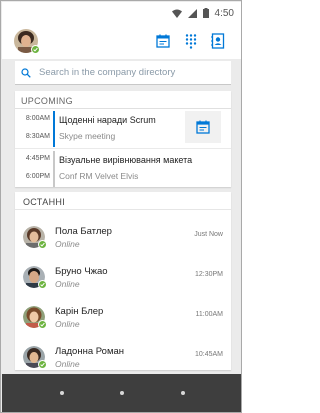 This screenshot has height=413, width=320. I want to click on status-bar: 4:50, so click(121, 13).